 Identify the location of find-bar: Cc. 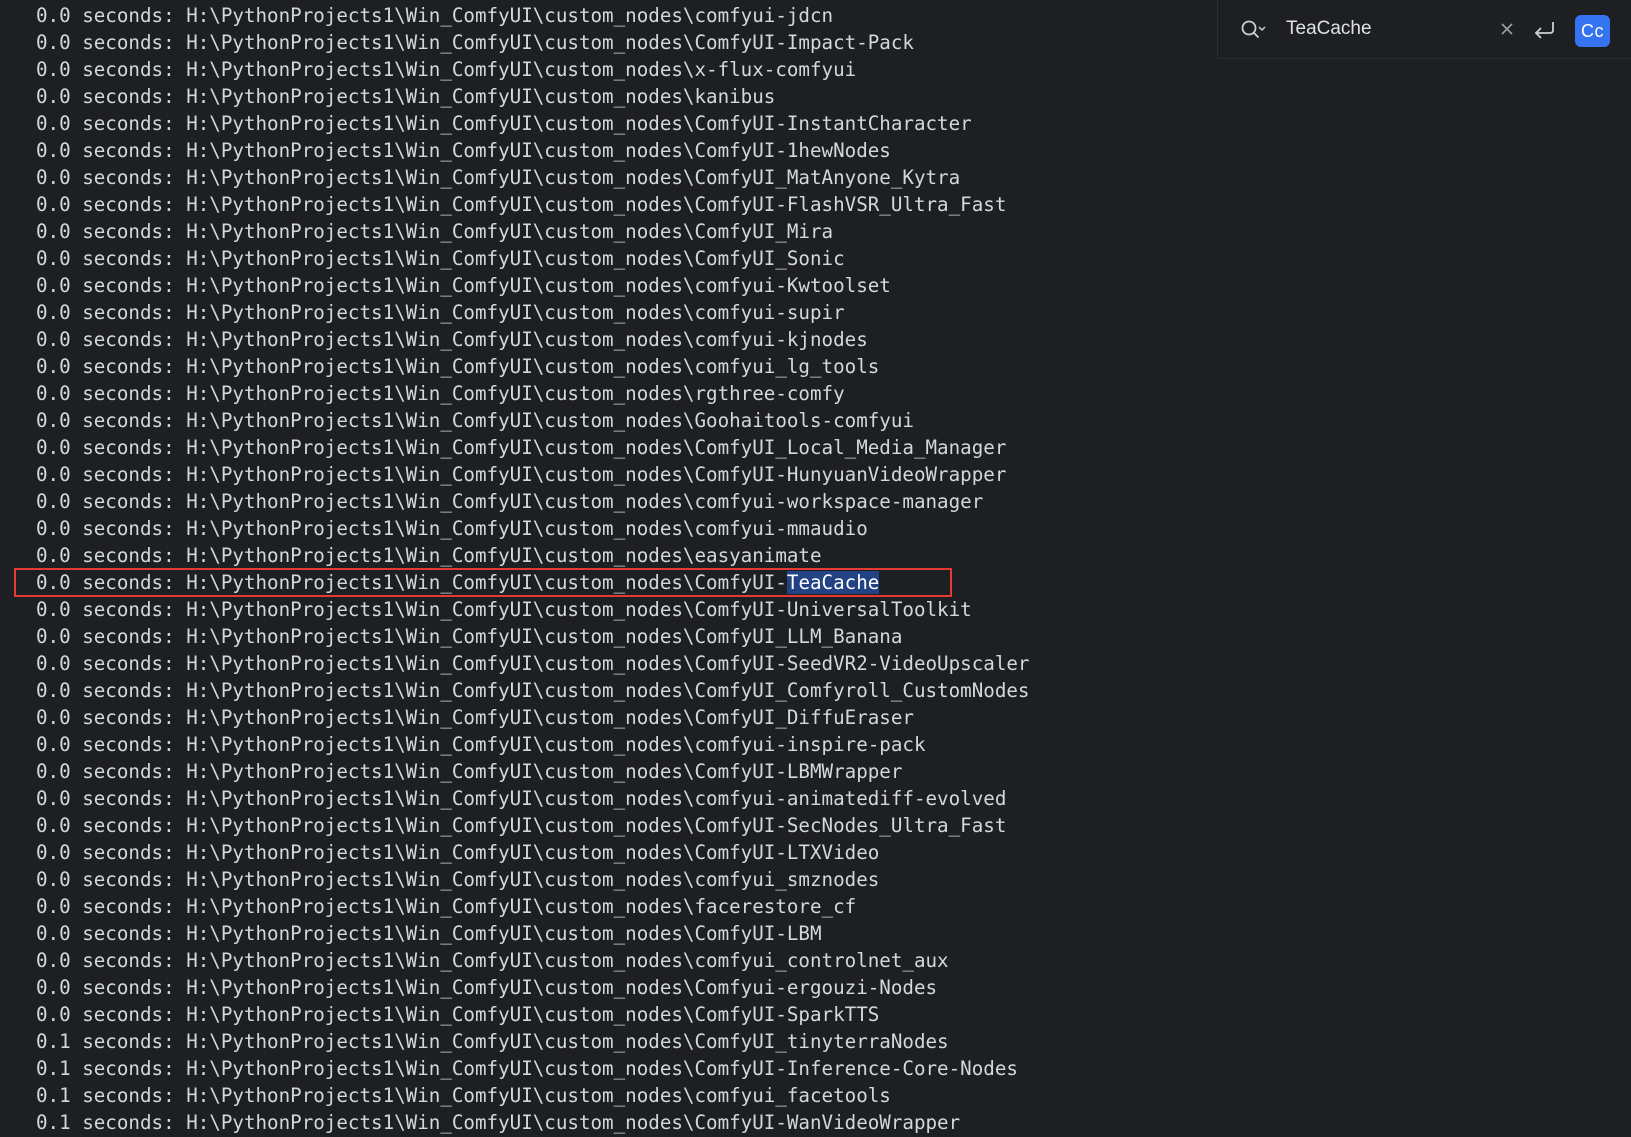
(1424, 29).